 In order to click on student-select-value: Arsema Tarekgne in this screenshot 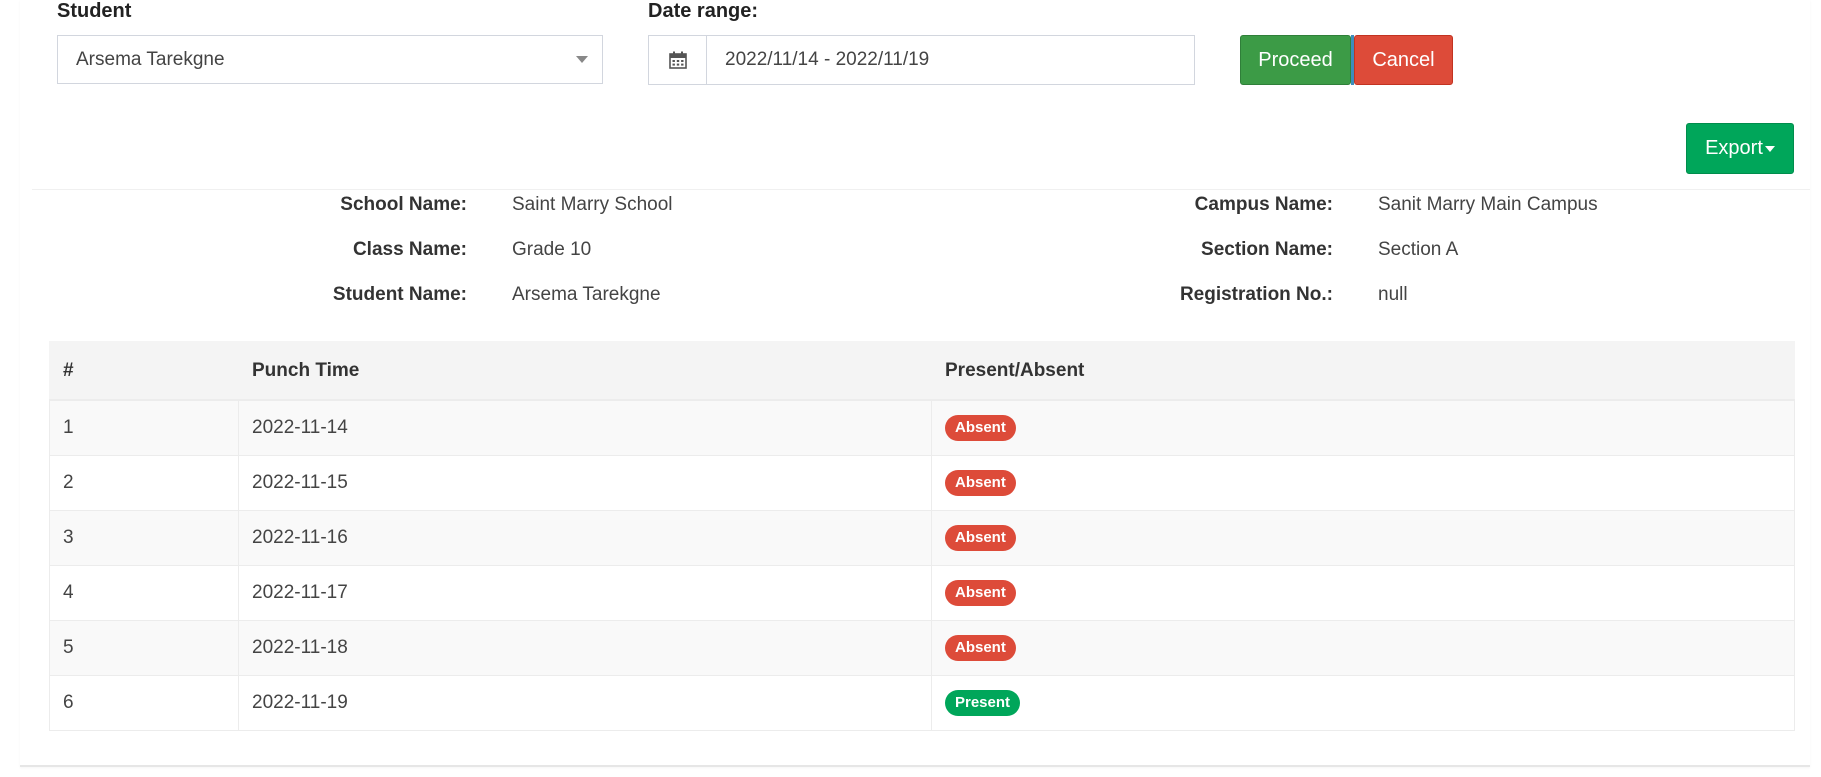, I will do `click(150, 59)`.